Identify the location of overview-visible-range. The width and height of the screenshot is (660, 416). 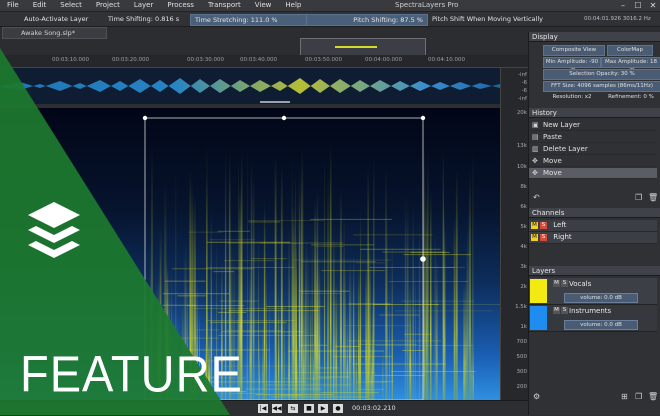
(356, 47).